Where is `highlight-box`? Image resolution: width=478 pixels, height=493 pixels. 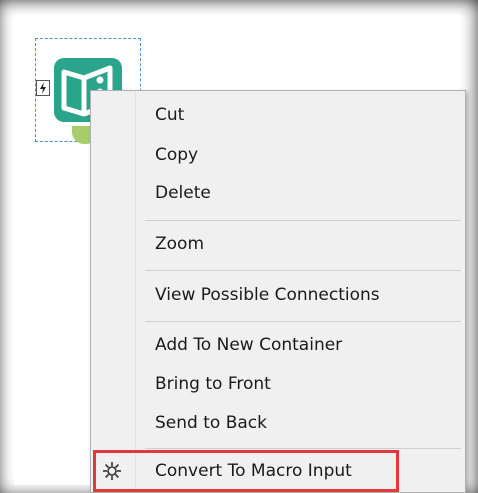 highlight-box is located at coordinates (246, 471).